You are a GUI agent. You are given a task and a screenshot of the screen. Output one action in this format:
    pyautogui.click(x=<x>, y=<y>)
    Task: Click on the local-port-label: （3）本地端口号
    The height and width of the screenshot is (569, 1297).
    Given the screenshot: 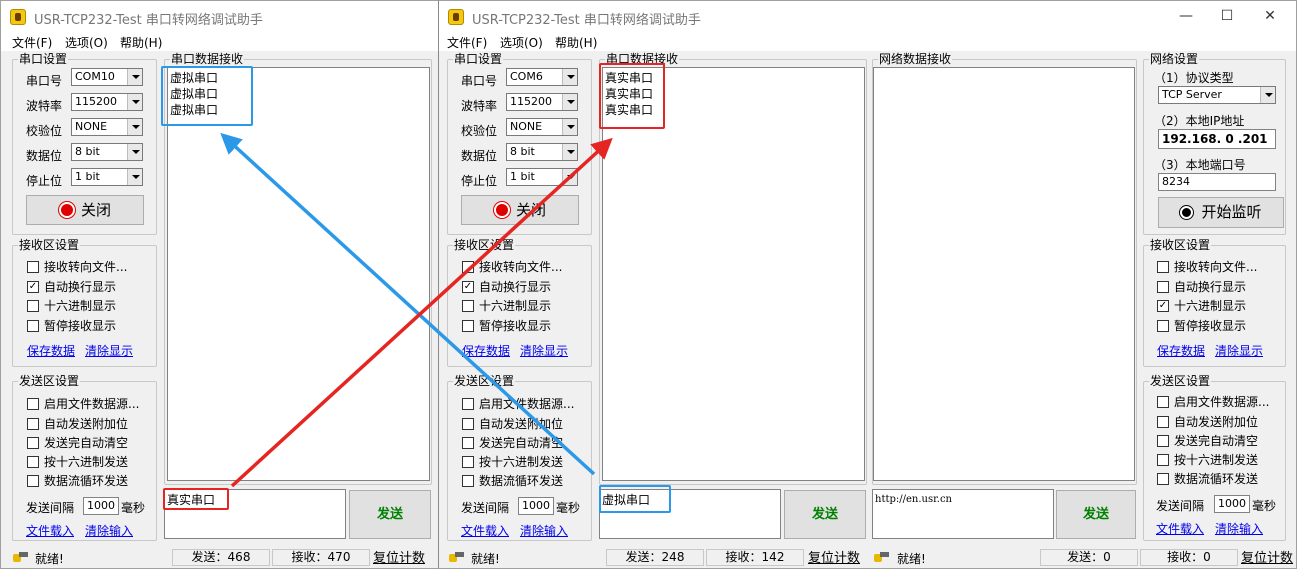 What is the action you would take?
    pyautogui.click(x=1200, y=165)
    